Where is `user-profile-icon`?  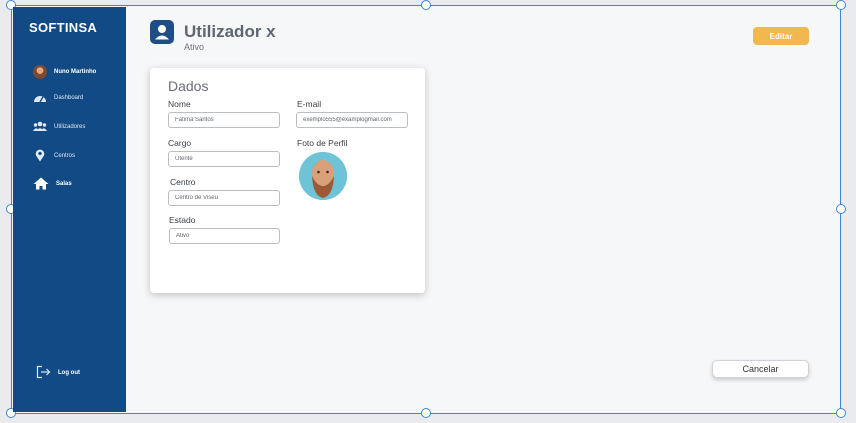
user-profile-icon is located at coordinates (162, 32).